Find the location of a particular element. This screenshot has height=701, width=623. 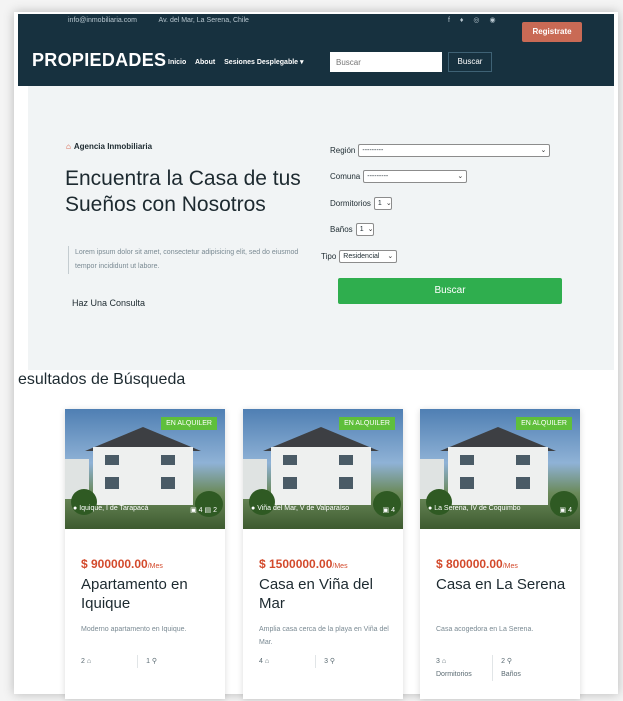

main-nav: Inicio About Sesiones Desplegable ▾ is located at coordinates (239, 62).